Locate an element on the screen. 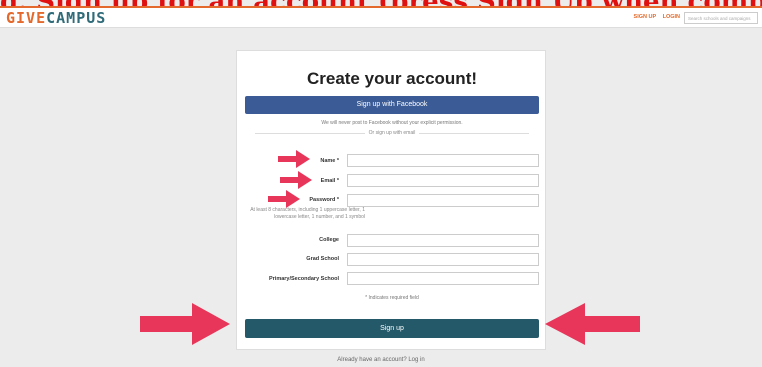 The width and height of the screenshot is (762, 367). login-prompt-link: Already have an account? Log in is located at coordinates (381, 360).